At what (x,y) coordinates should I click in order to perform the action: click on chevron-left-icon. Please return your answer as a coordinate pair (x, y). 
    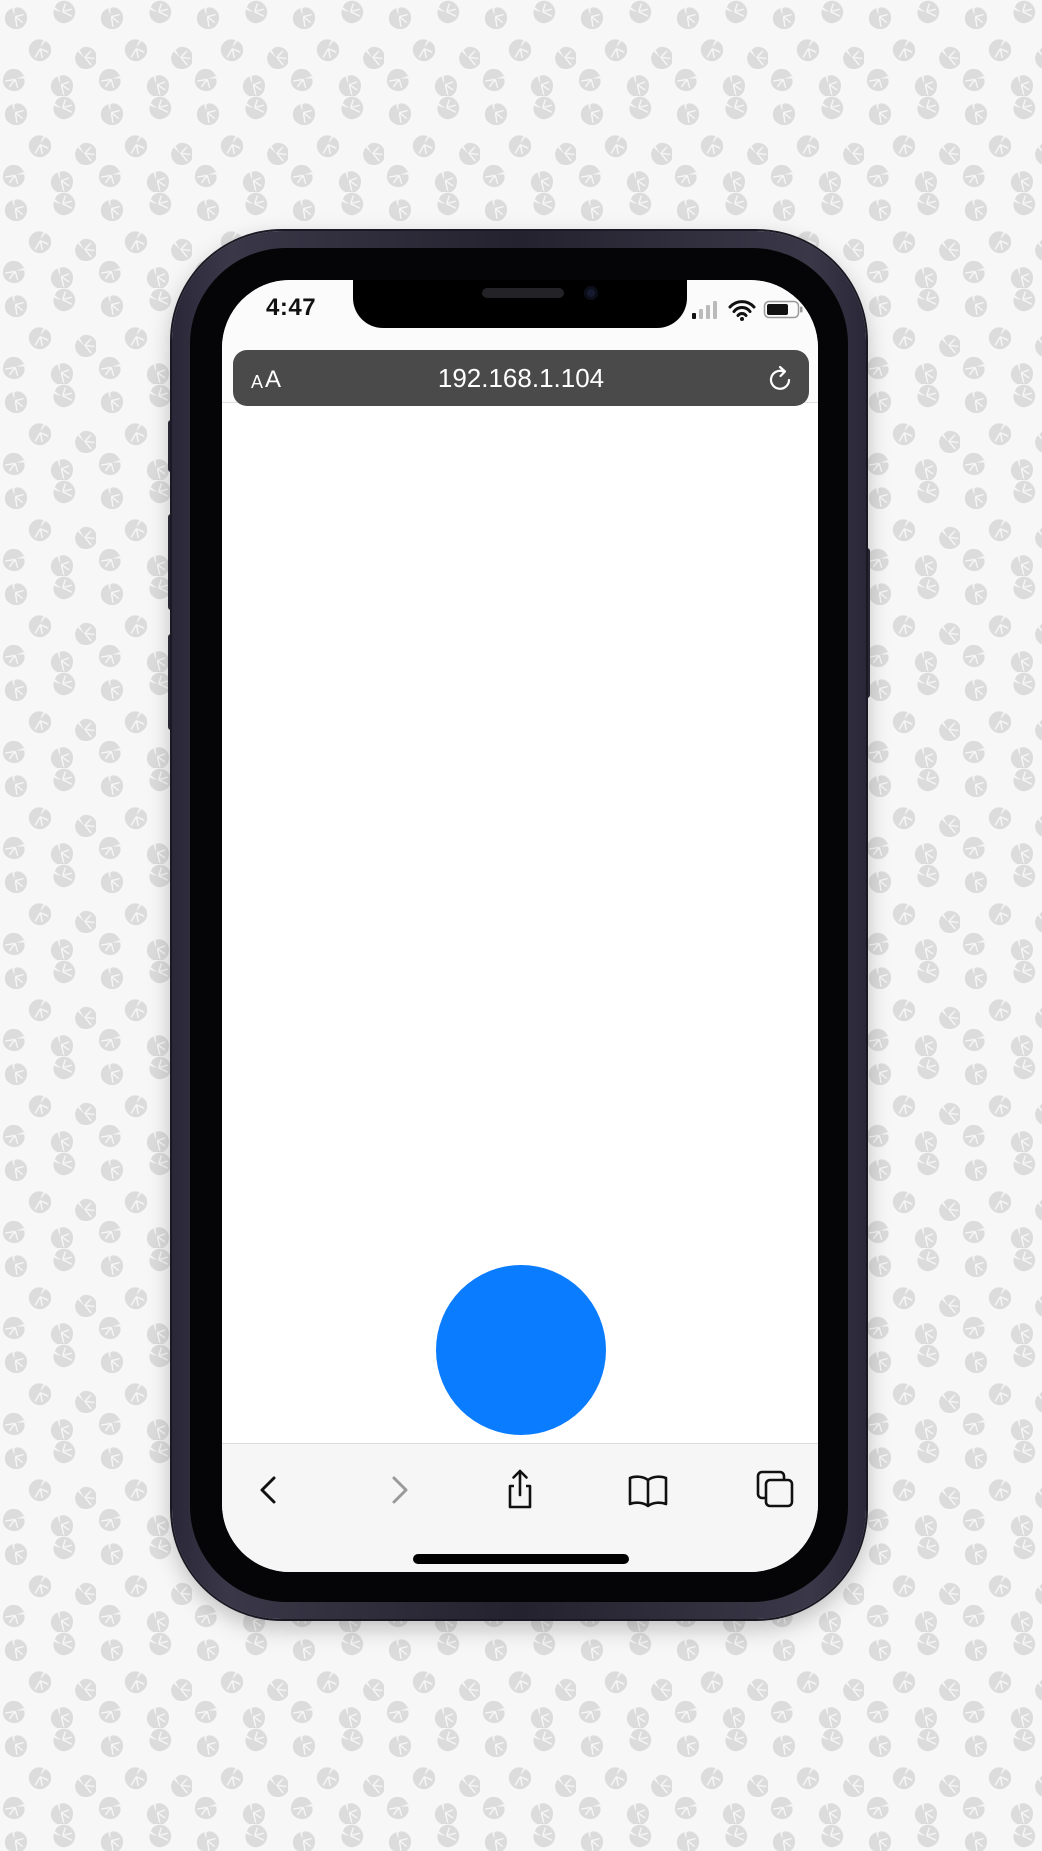
    Looking at the image, I should click on (268, 1490).